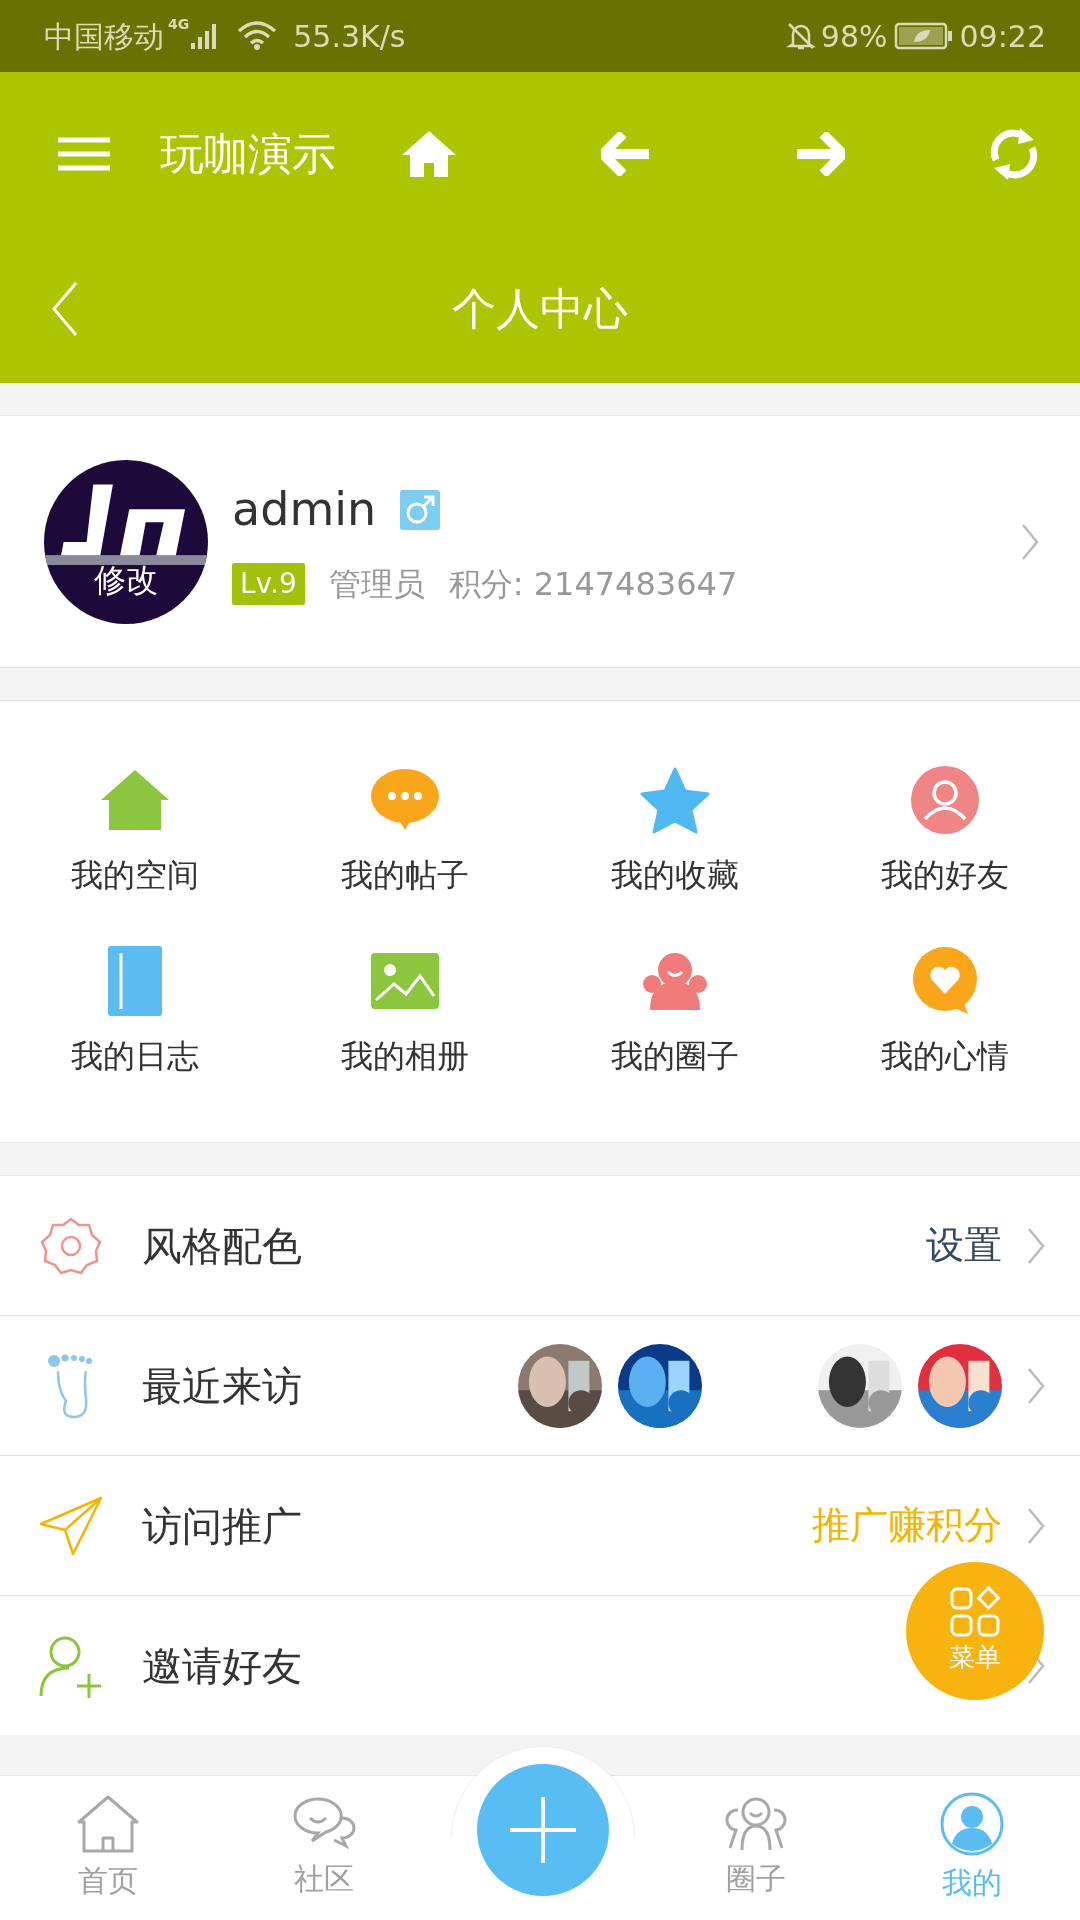 Image resolution: width=1080 pixels, height=1920 pixels. Describe the element at coordinates (923, 36) in the screenshot. I see `battery-icon` at that location.